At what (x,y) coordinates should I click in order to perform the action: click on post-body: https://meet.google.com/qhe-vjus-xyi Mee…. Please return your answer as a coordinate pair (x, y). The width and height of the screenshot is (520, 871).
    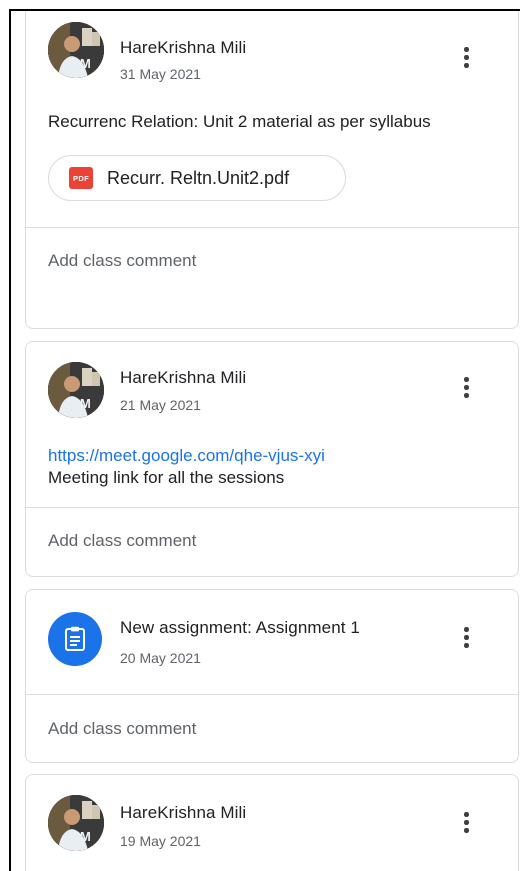
    Looking at the image, I should click on (272, 463).